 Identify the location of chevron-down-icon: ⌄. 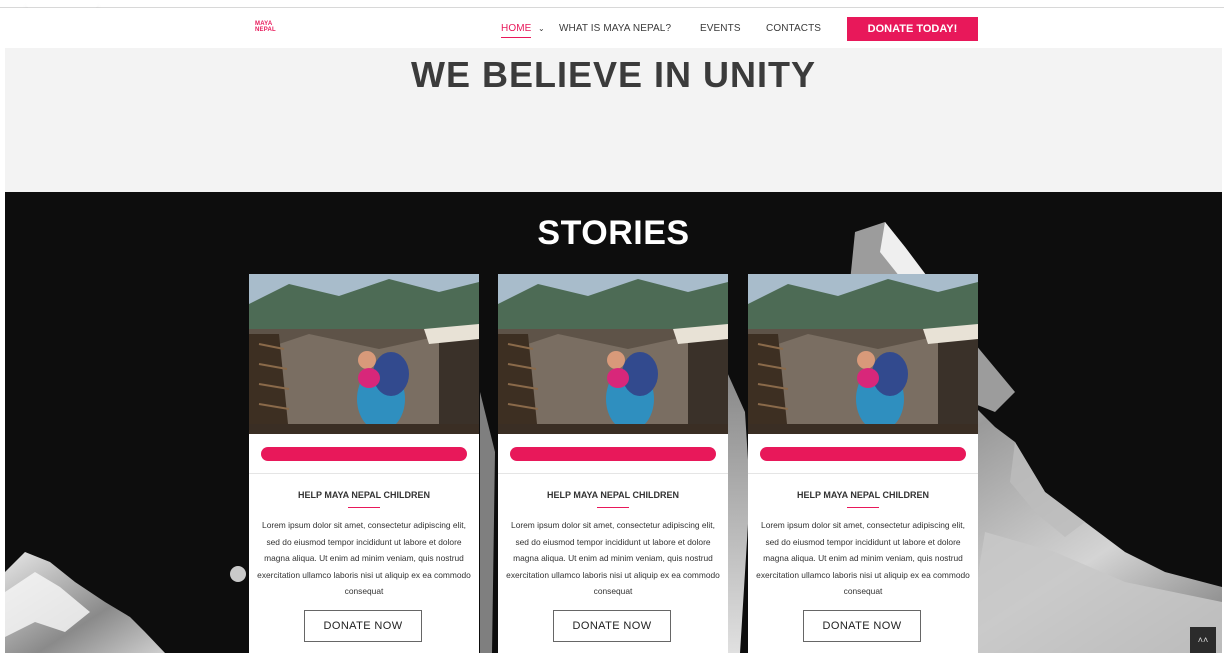
(541, 28).